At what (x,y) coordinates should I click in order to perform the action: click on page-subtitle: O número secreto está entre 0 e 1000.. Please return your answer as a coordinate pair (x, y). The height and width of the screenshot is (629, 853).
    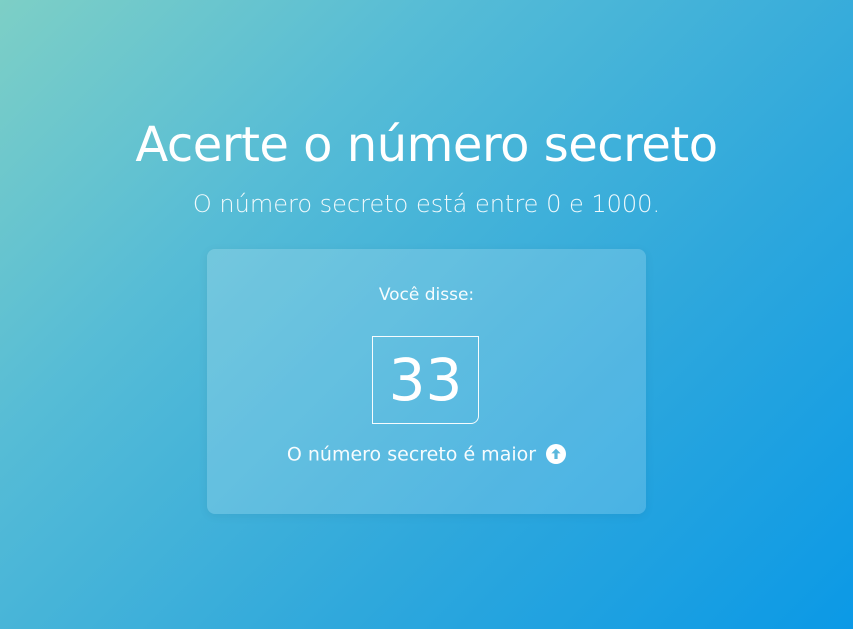
    Looking at the image, I should click on (426, 204).